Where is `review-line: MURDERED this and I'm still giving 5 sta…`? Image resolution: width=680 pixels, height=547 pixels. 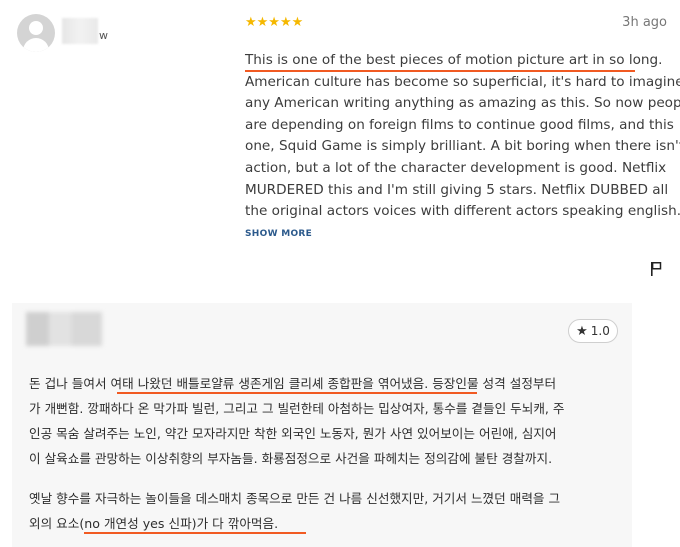
review-line: MURDERED this and I'm still giving 5 sta… is located at coordinates (457, 189).